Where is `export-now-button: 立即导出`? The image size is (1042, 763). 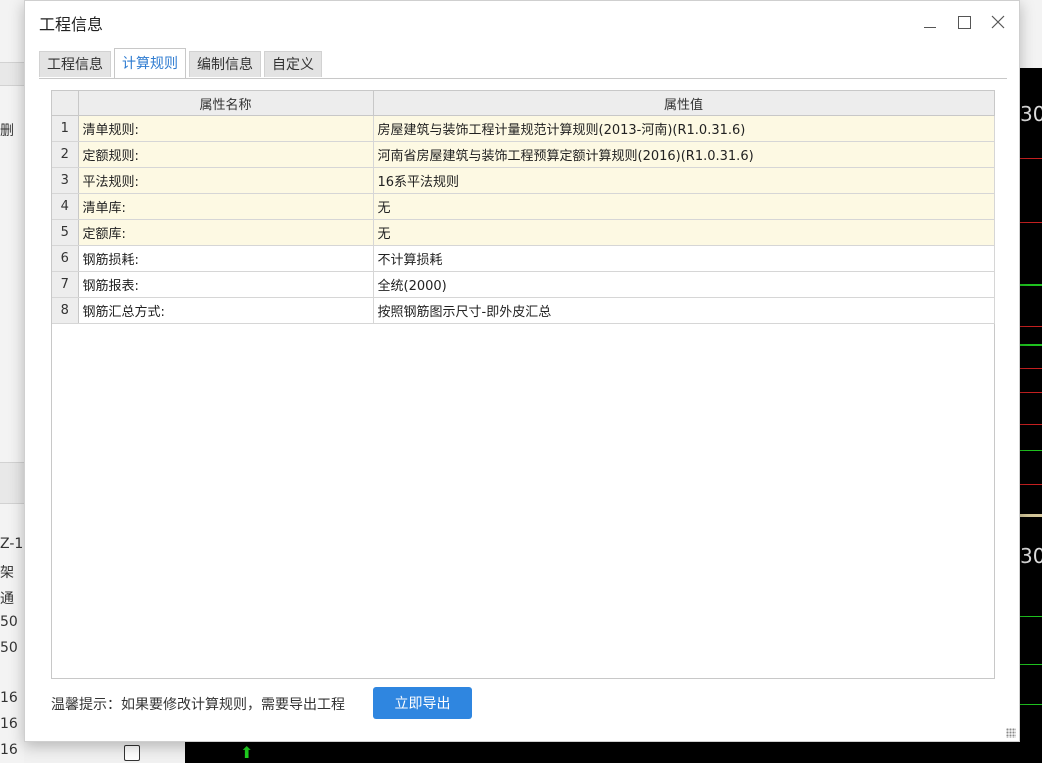
export-now-button: 立即导出 is located at coordinates (422, 703).